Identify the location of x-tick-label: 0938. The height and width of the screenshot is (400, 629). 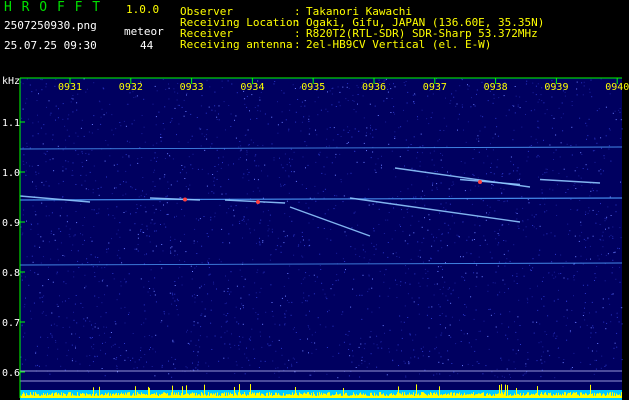
(496, 87).